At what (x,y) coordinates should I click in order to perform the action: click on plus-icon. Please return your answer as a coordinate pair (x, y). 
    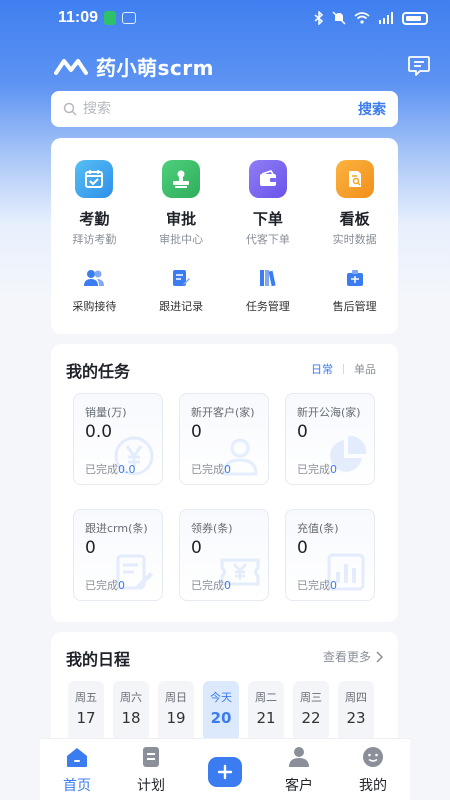
    Looking at the image, I should click on (225, 772).